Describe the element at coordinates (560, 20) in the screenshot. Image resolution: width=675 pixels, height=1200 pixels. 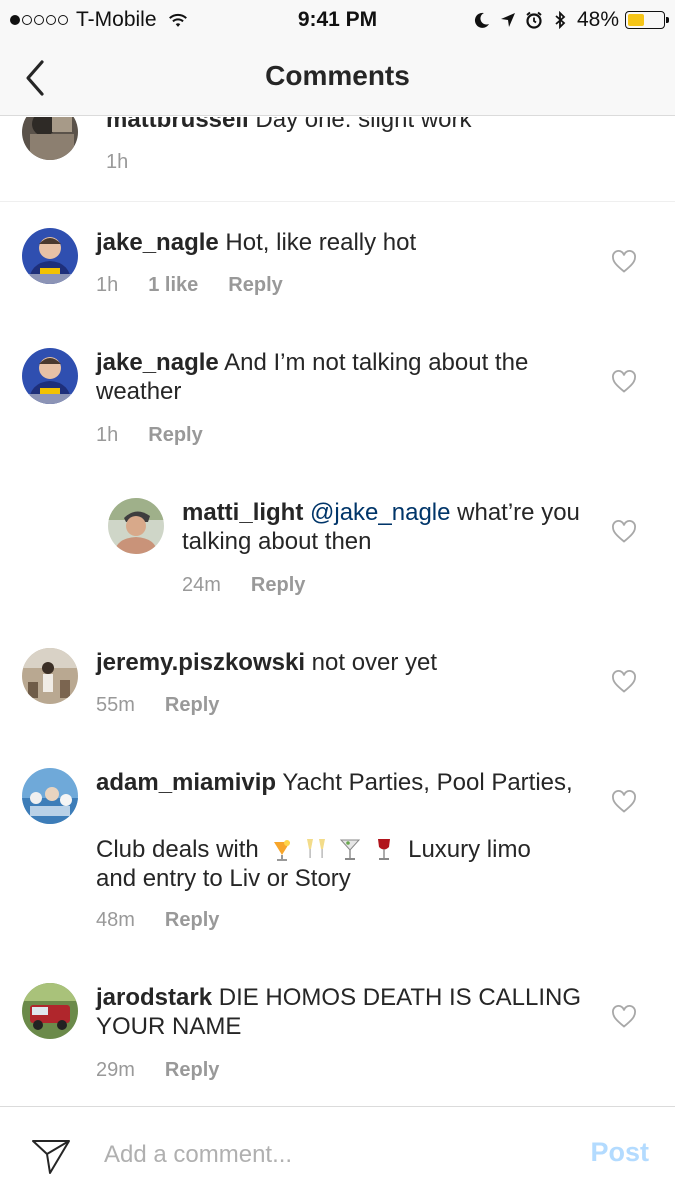
I see `bluetooth-icon` at that location.